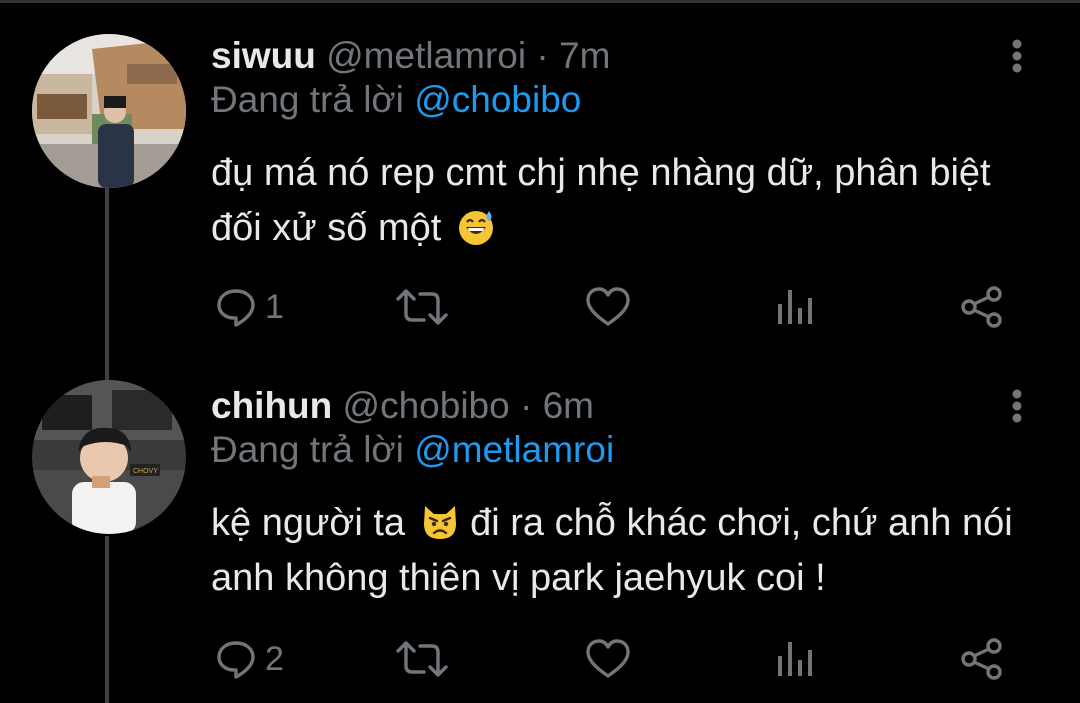 Image resolution: width=1080 pixels, height=703 pixels. Describe the element at coordinates (412, 450) in the screenshot. I see `replying-to: Đang trả lời @metlamroi` at that location.